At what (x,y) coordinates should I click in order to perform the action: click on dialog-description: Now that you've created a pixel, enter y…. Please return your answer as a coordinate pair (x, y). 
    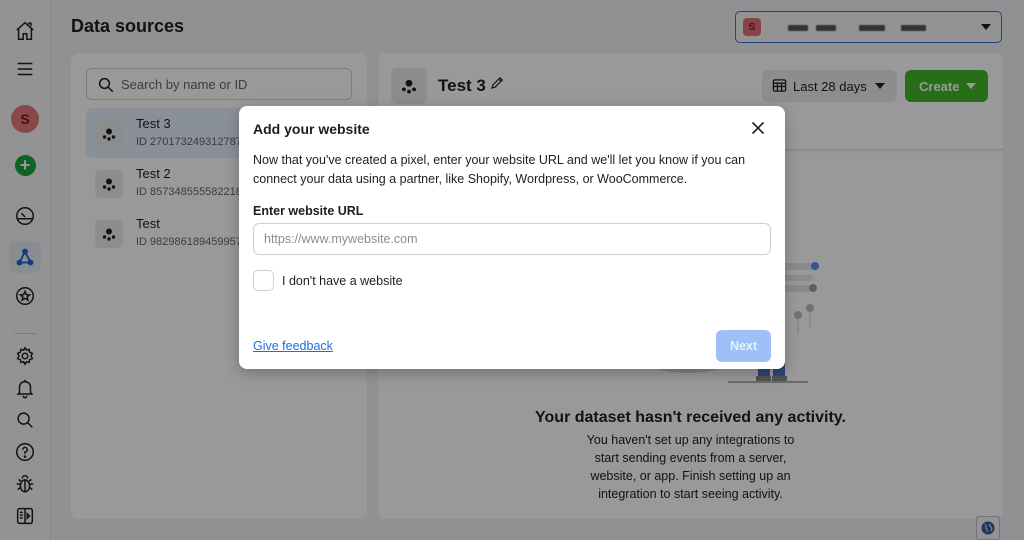
    Looking at the image, I should click on (499, 169).